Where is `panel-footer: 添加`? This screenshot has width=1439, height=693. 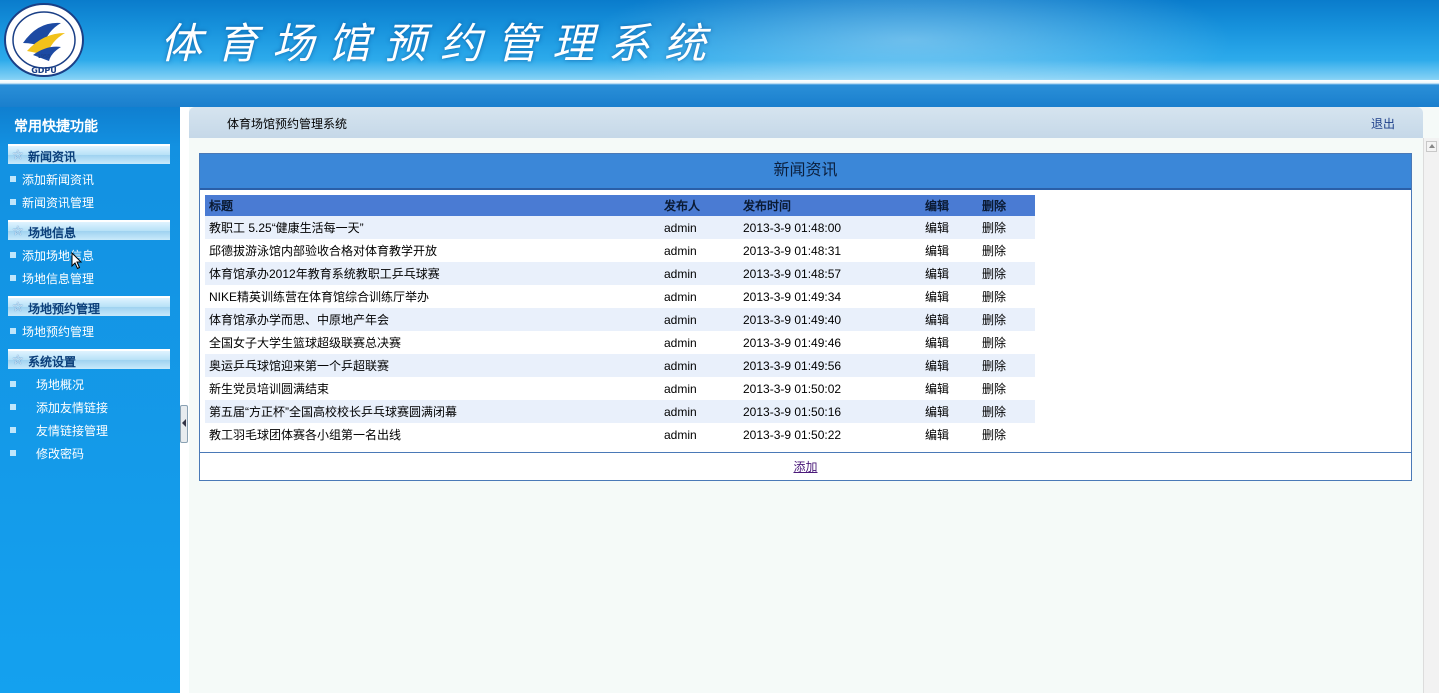 panel-footer: 添加 is located at coordinates (805, 466).